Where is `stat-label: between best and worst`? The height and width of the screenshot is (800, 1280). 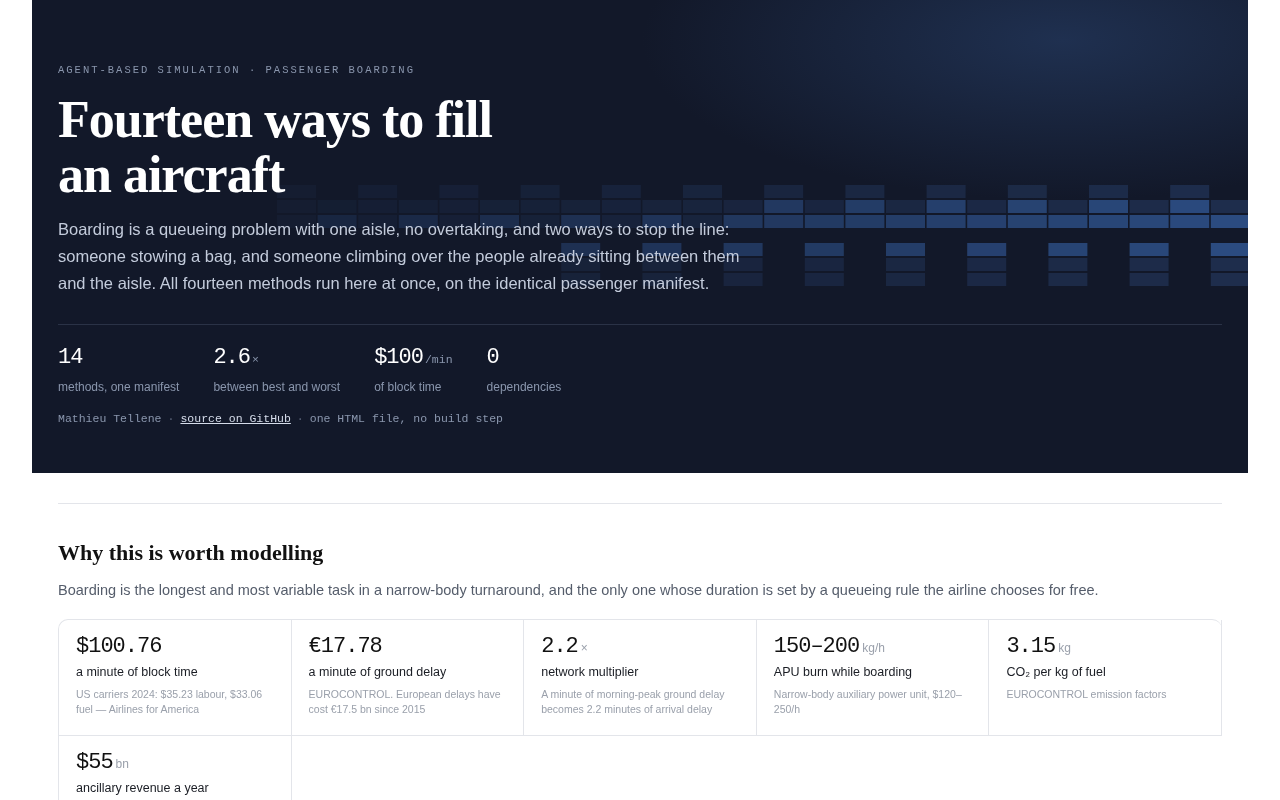
stat-label: between best and worst is located at coordinates (277, 387).